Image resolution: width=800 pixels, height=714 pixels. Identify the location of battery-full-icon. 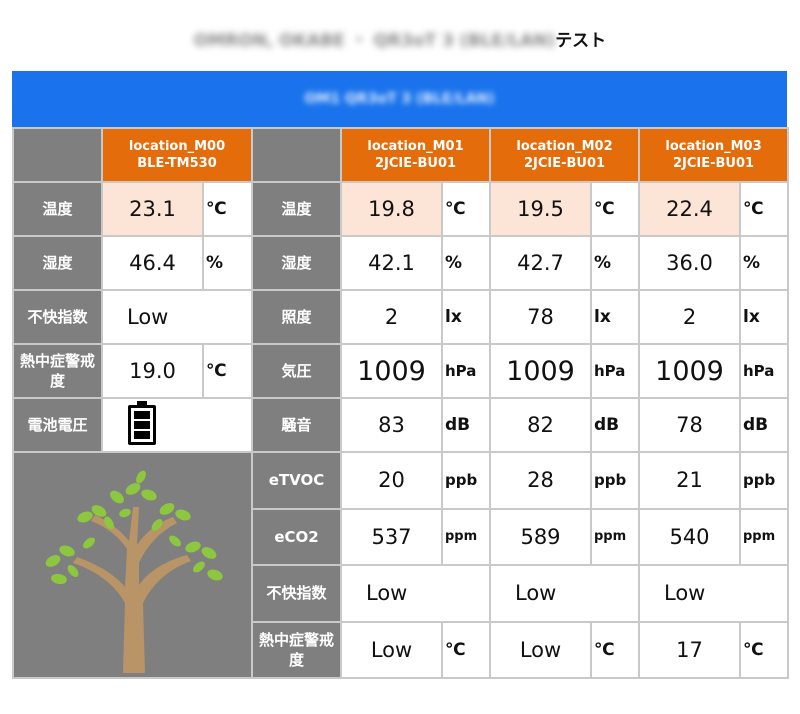
(142, 422).